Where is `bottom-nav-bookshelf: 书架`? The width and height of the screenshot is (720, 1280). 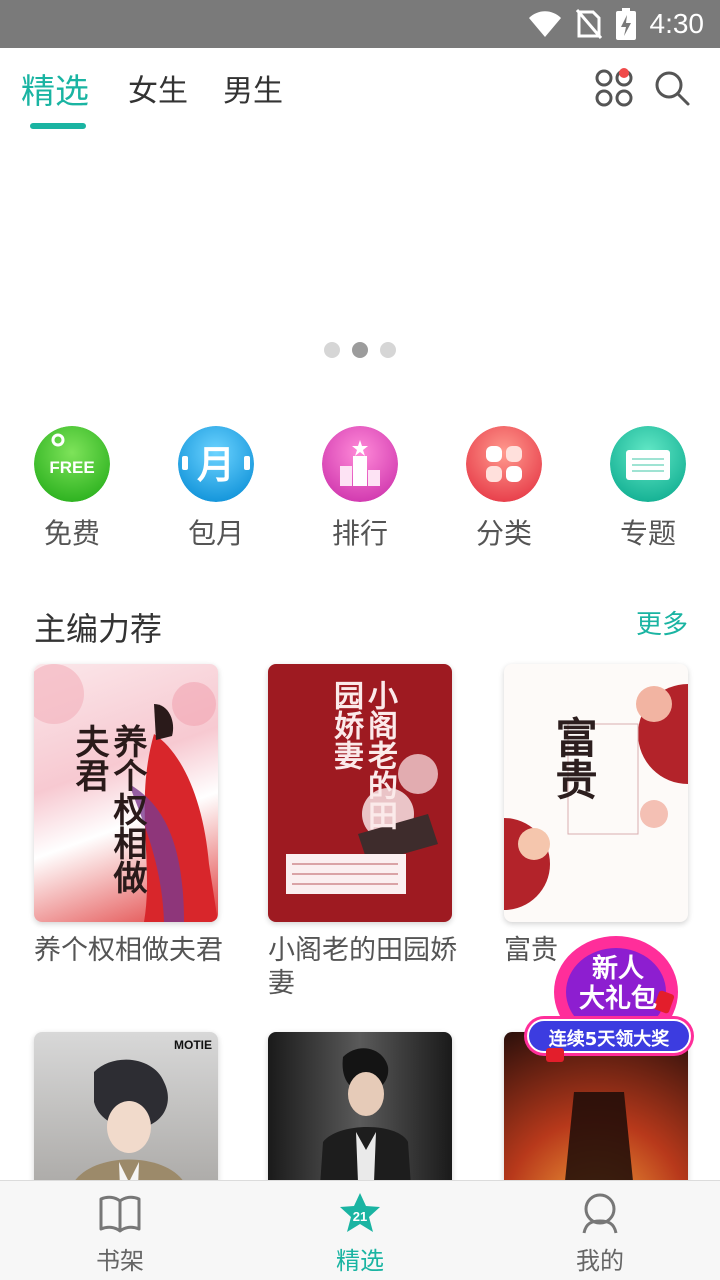
bottom-nav-bookshelf: 书架 is located at coordinates (120, 1230).